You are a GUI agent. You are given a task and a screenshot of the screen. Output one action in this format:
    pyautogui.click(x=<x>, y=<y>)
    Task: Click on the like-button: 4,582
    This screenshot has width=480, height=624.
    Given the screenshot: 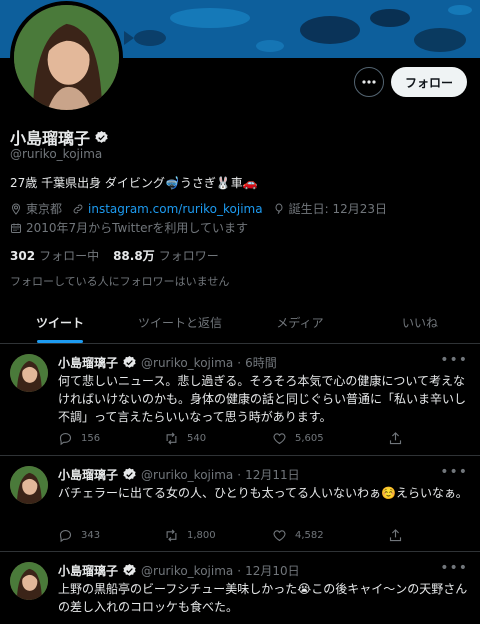 What is the action you would take?
    pyautogui.click(x=298, y=535)
    